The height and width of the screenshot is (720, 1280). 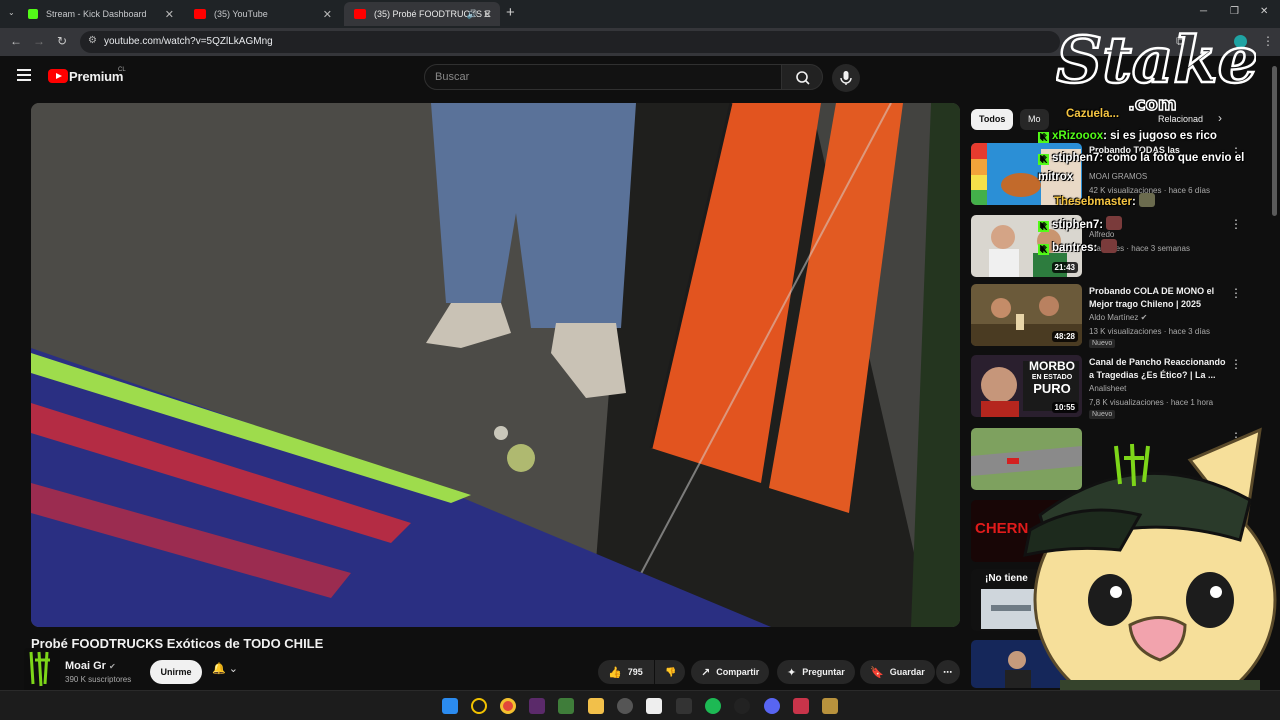 I want to click on file-explorer-icon, so click(x=596, y=706).